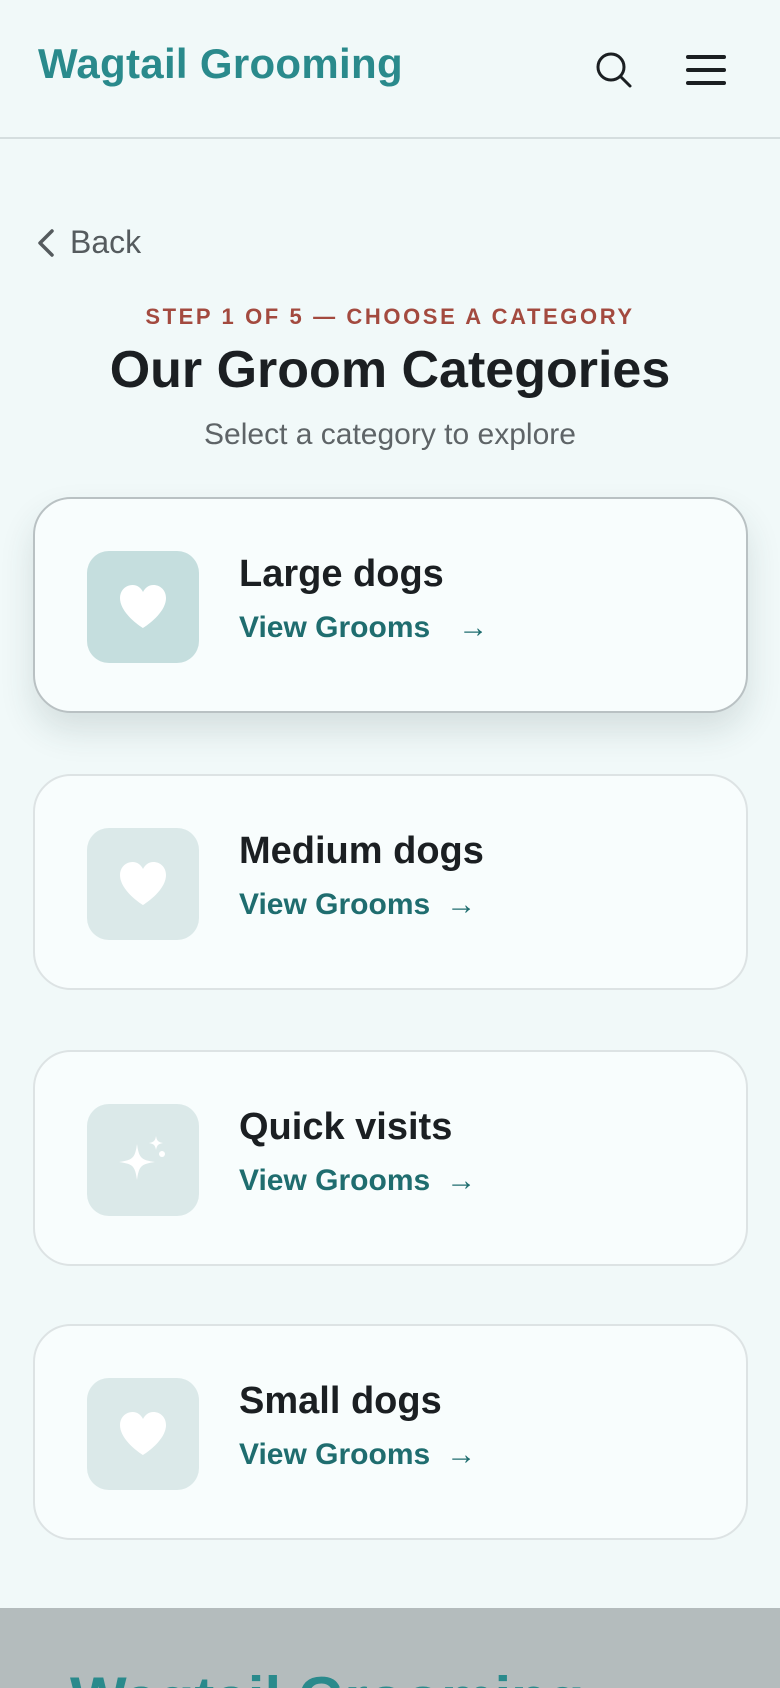 Image resolution: width=780 pixels, height=1688 pixels. I want to click on app-header: Wagtail Grooming, so click(390, 69).